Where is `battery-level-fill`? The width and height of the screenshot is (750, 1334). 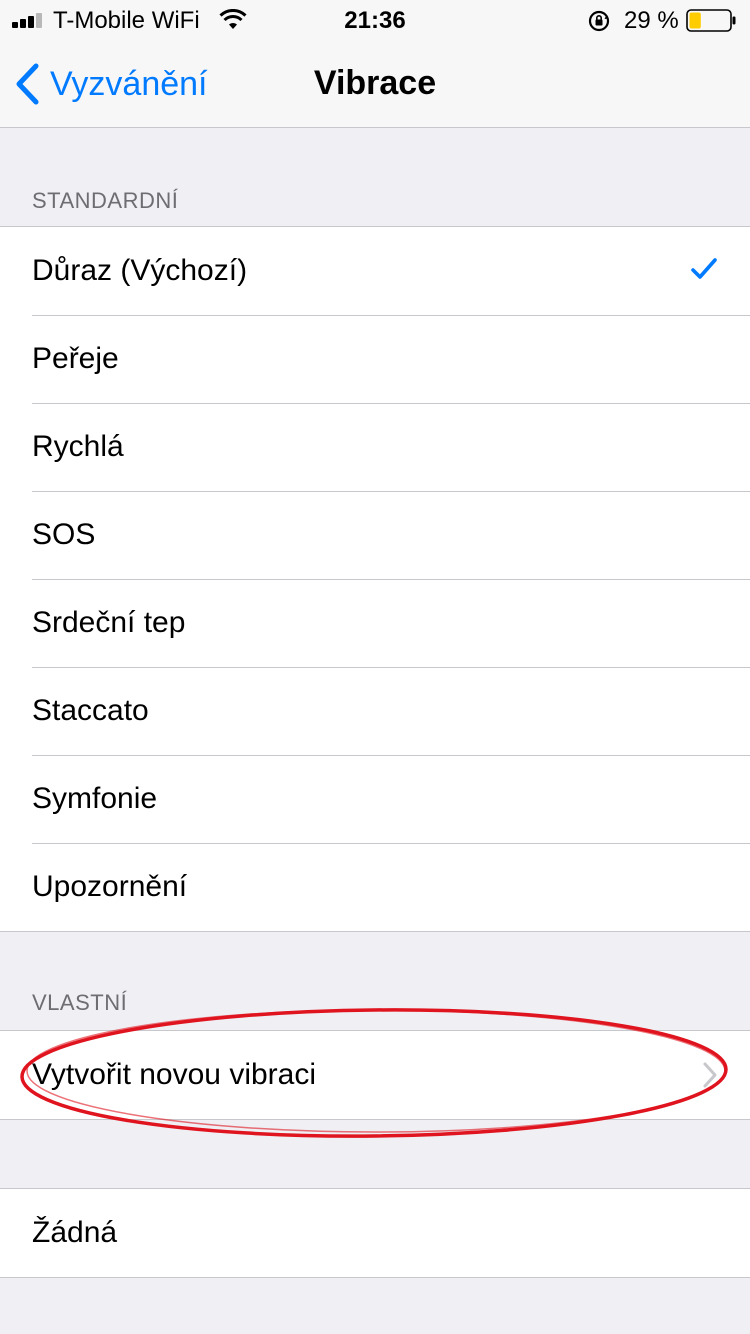 battery-level-fill is located at coordinates (695, 20).